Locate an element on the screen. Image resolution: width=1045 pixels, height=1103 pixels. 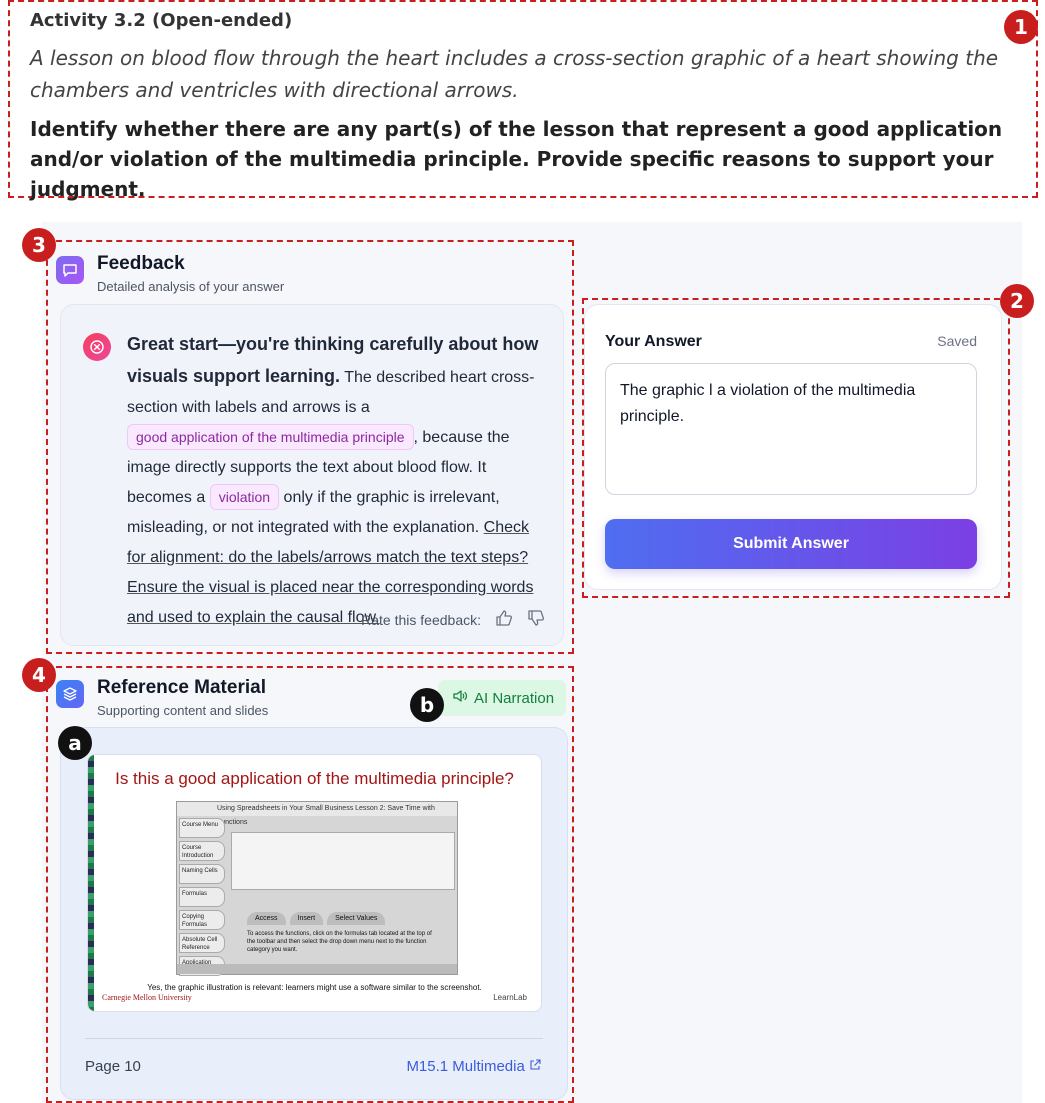
screenshot-ribbon is located at coordinates (343, 861).